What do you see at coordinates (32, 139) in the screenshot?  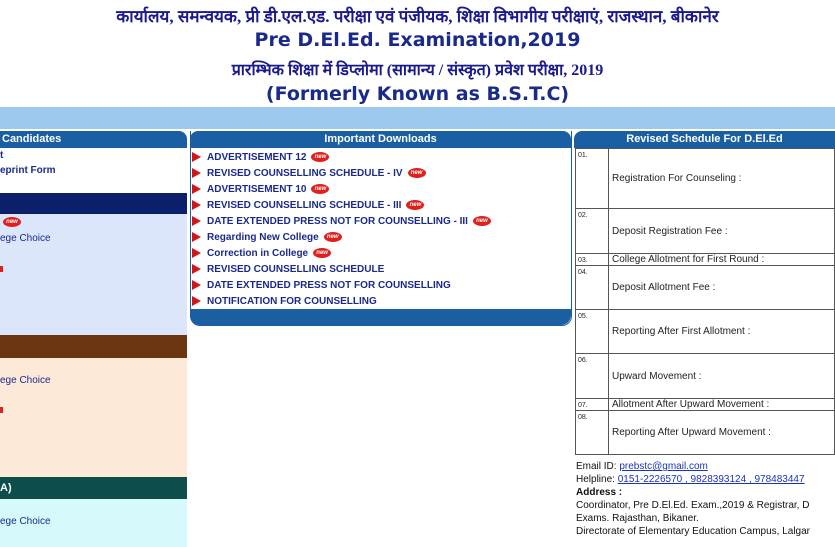 I see `candidates-head-label: Candidates` at bounding box center [32, 139].